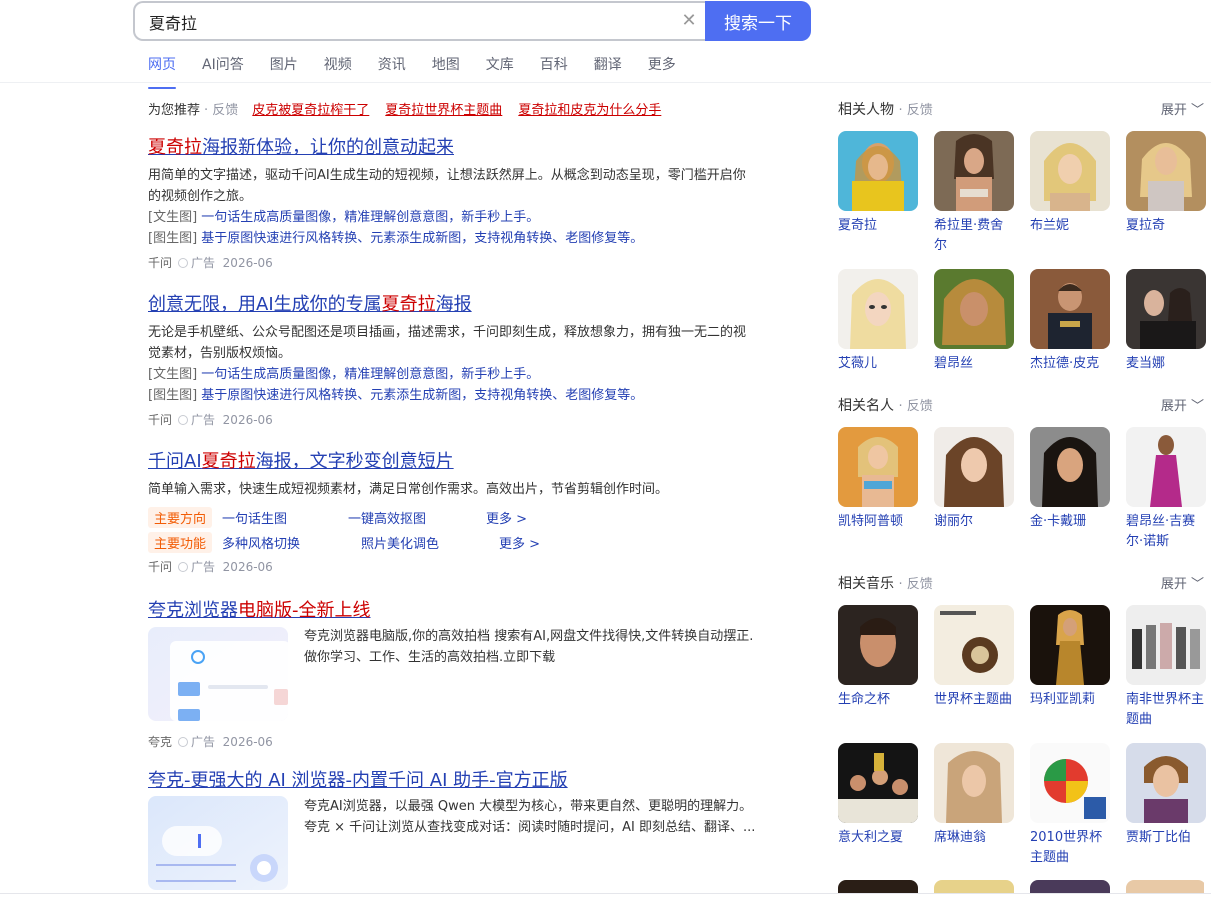  Describe the element at coordinates (960, 837) in the screenshot. I see `card-name: 席琳迪翁` at that location.